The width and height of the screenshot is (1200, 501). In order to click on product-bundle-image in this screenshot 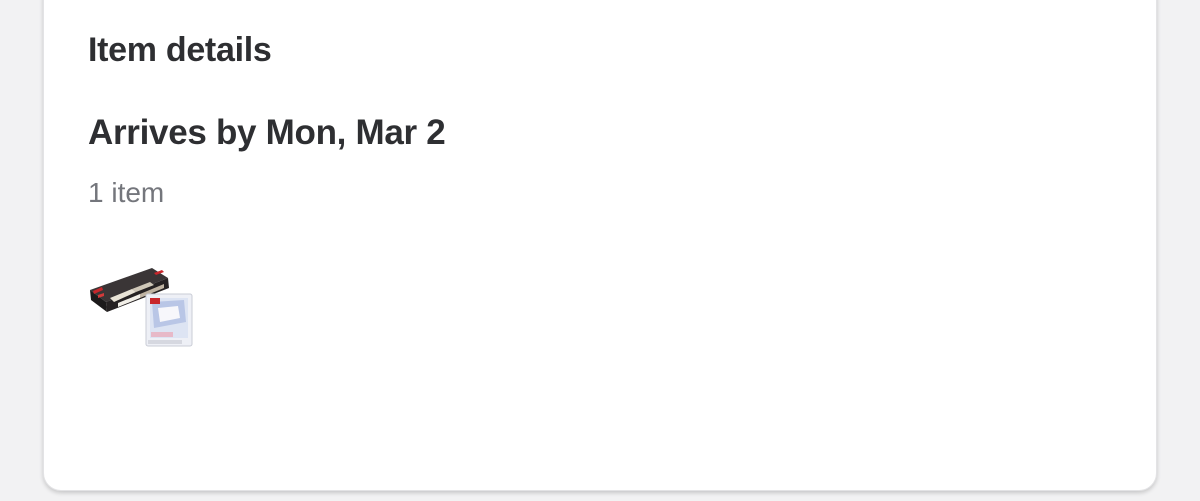, I will do `click(141, 307)`.